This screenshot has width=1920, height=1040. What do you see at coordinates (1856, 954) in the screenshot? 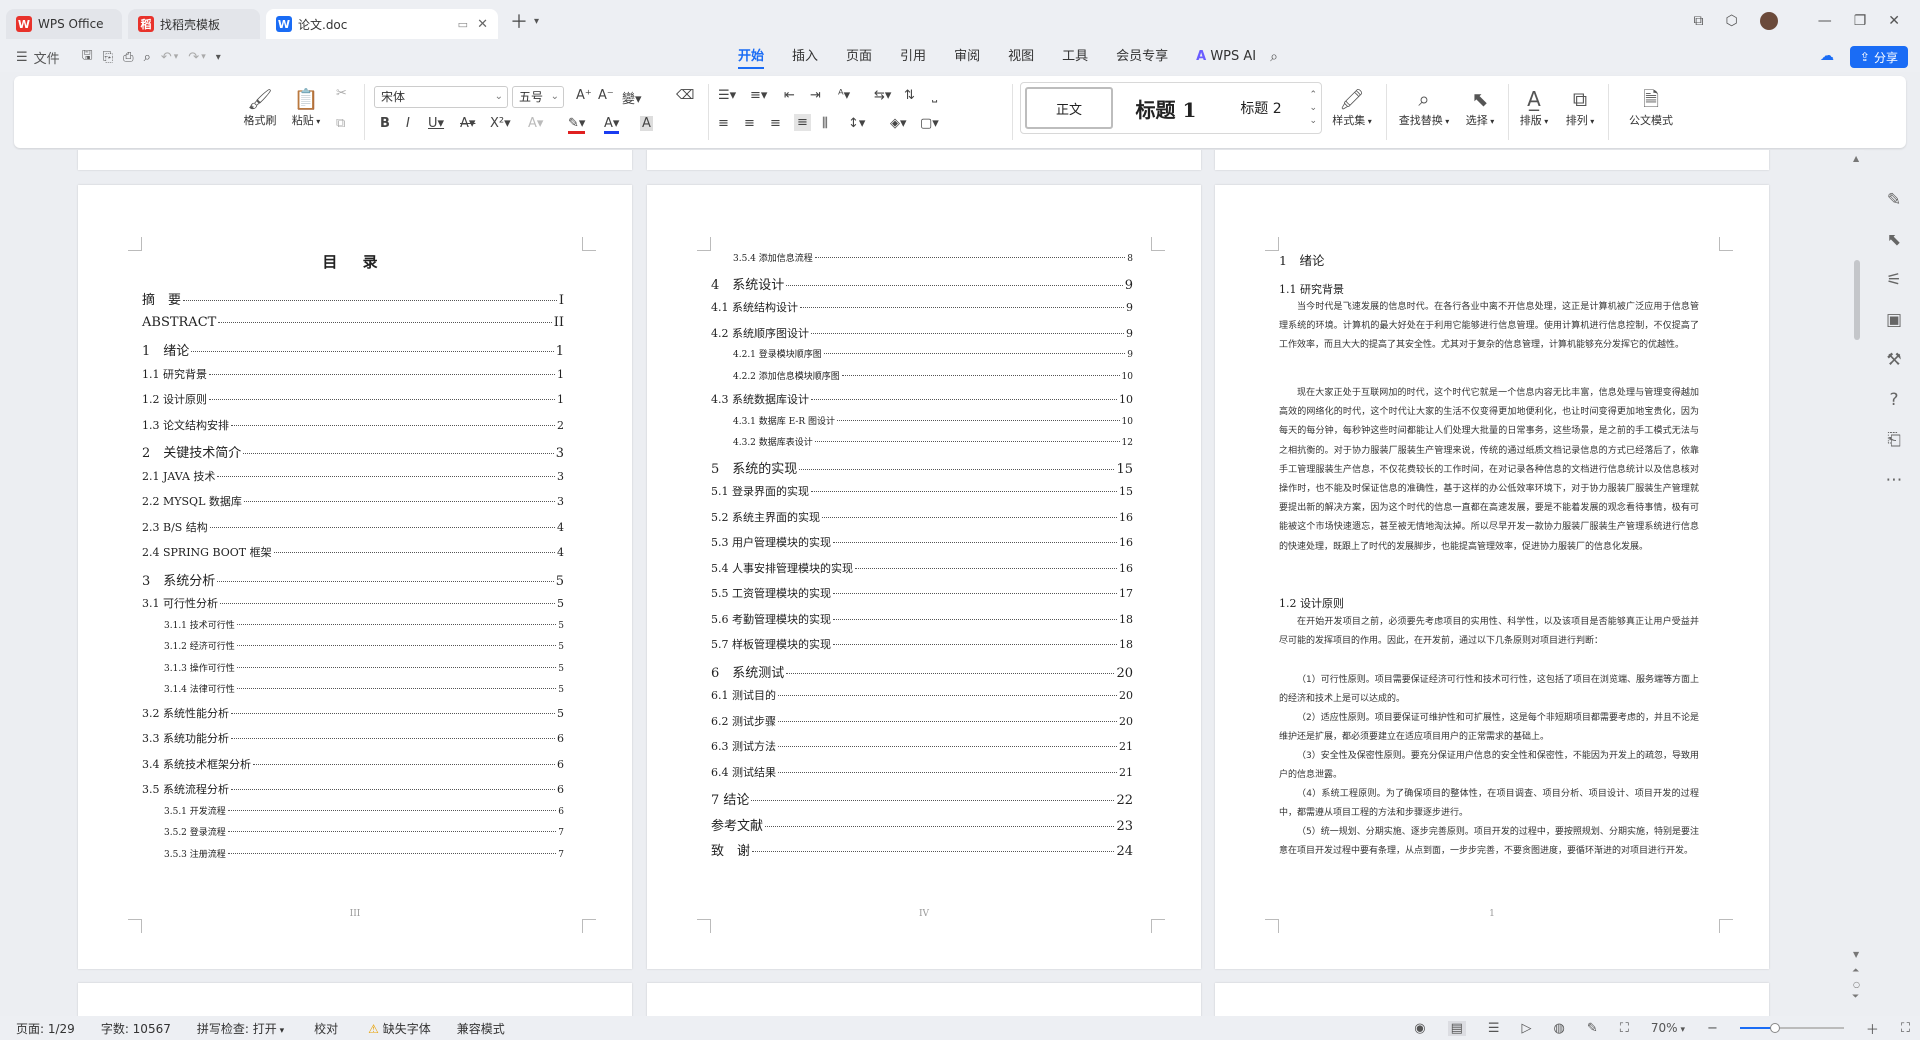
I see `scroll-down-icon: ▼` at bounding box center [1856, 954].